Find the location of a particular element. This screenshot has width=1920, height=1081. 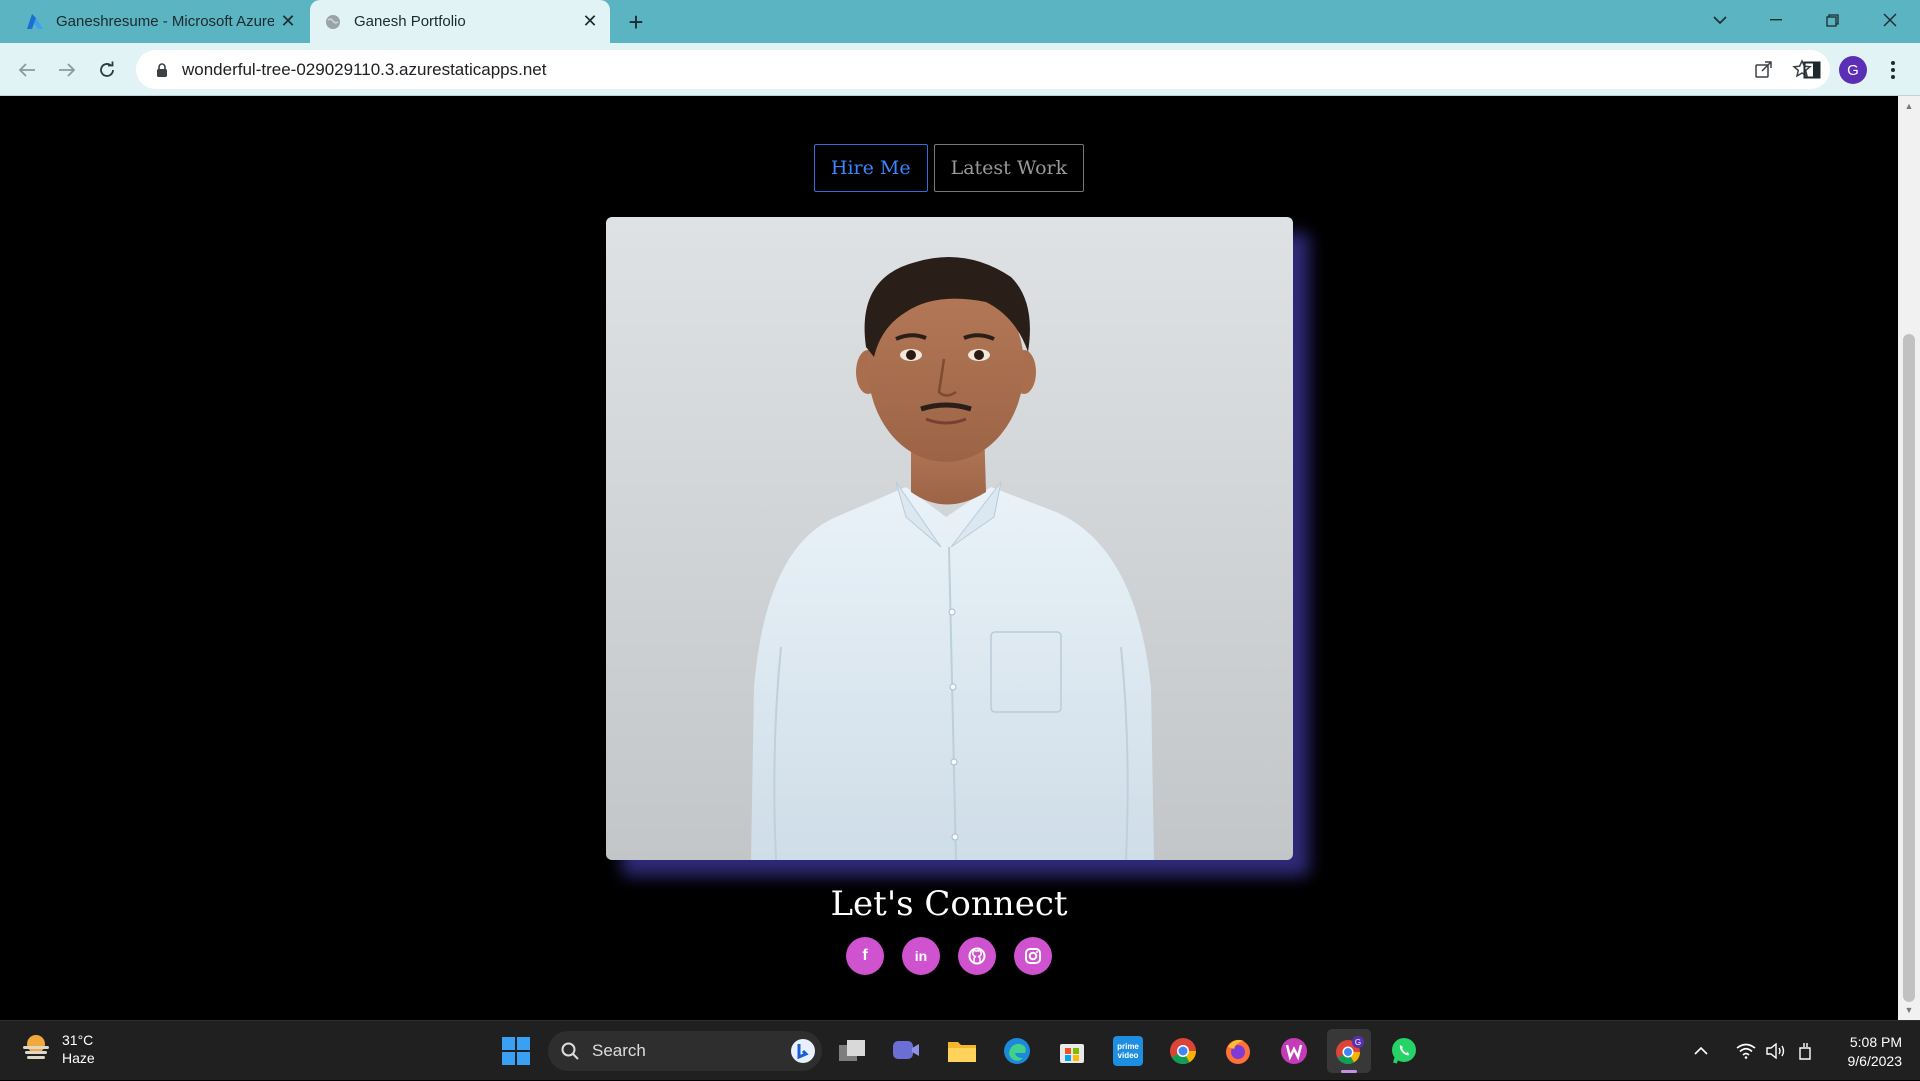

scroll-thumb is located at coordinates (1909, 668).